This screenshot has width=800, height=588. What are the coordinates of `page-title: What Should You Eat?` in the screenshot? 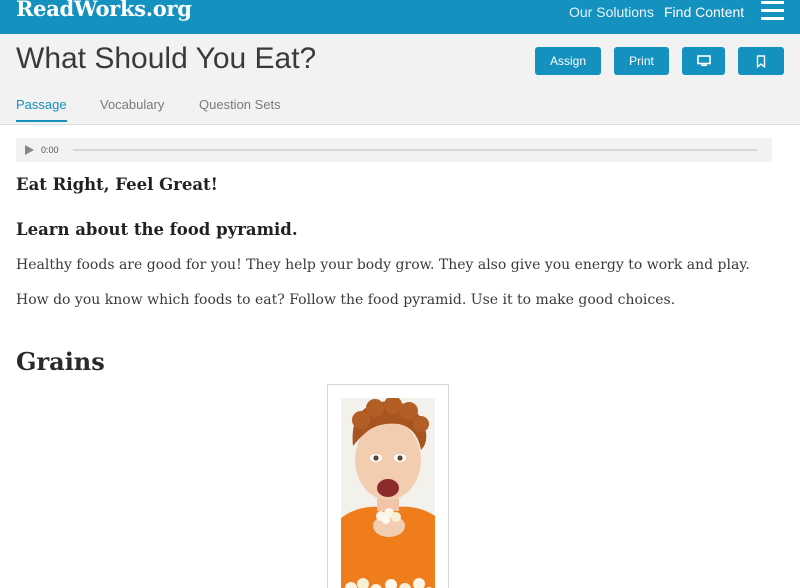 It's located at (166, 58).